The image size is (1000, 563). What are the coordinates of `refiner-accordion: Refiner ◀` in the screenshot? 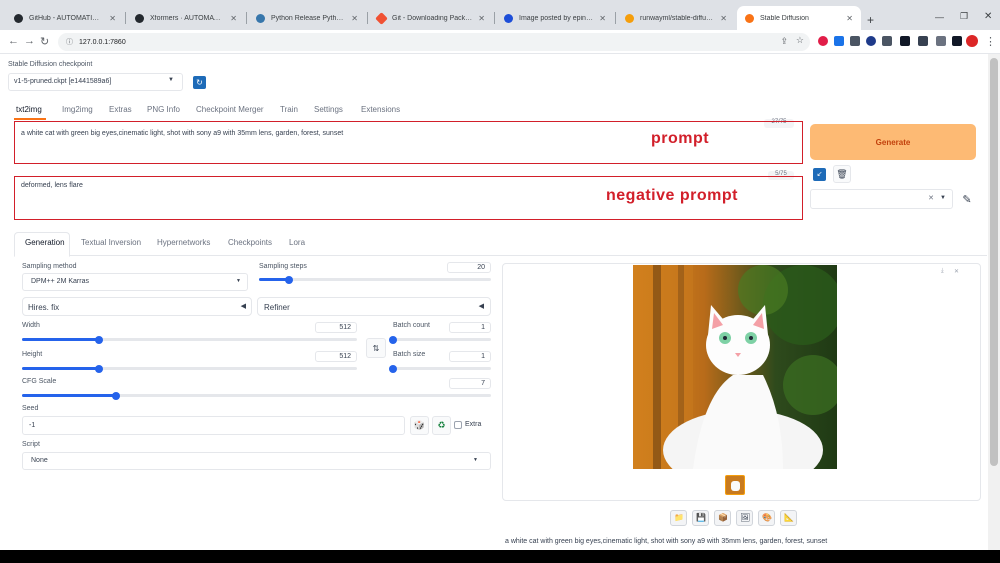 It's located at (374, 306).